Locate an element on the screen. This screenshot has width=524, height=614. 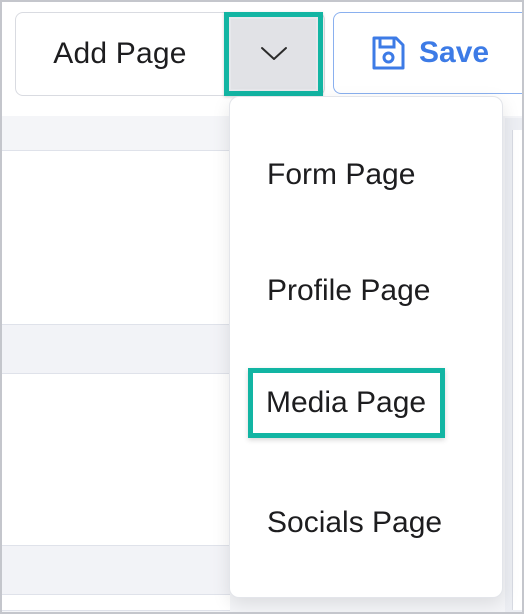
menu-item-label: Media Page is located at coordinates (346, 402).